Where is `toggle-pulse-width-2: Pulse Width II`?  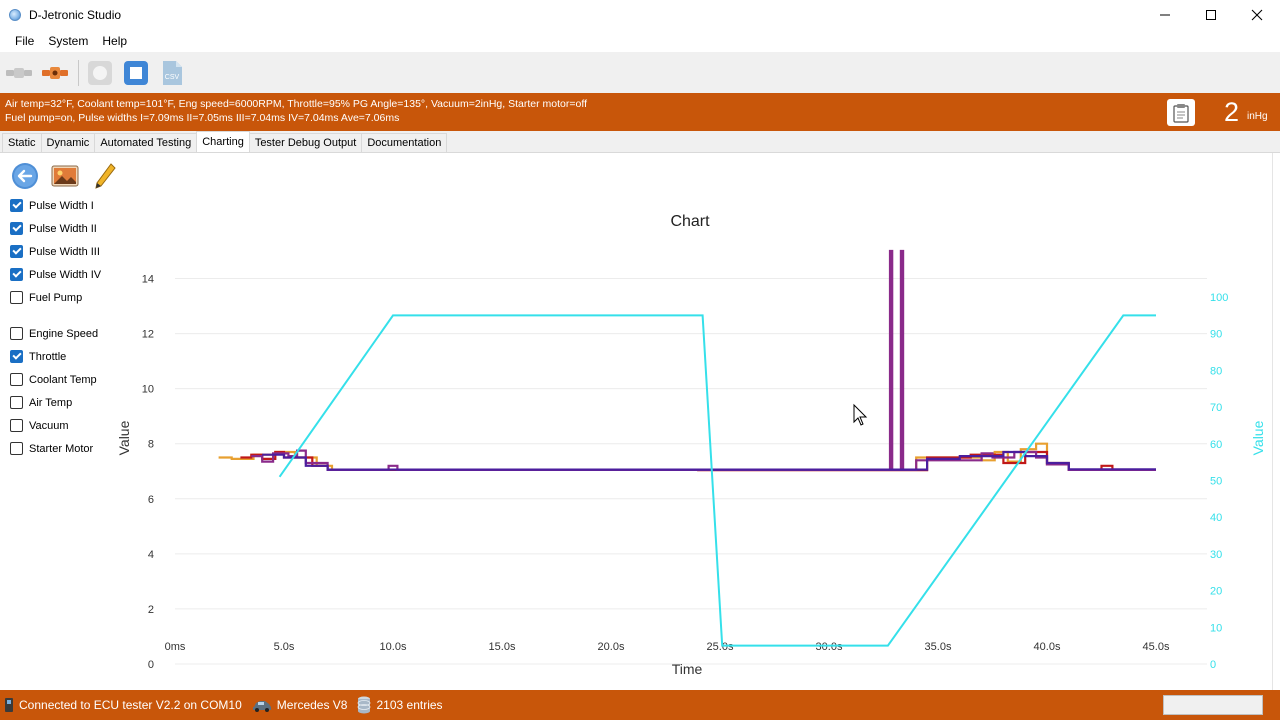 toggle-pulse-width-2: Pulse Width II is located at coordinates (53, 228).